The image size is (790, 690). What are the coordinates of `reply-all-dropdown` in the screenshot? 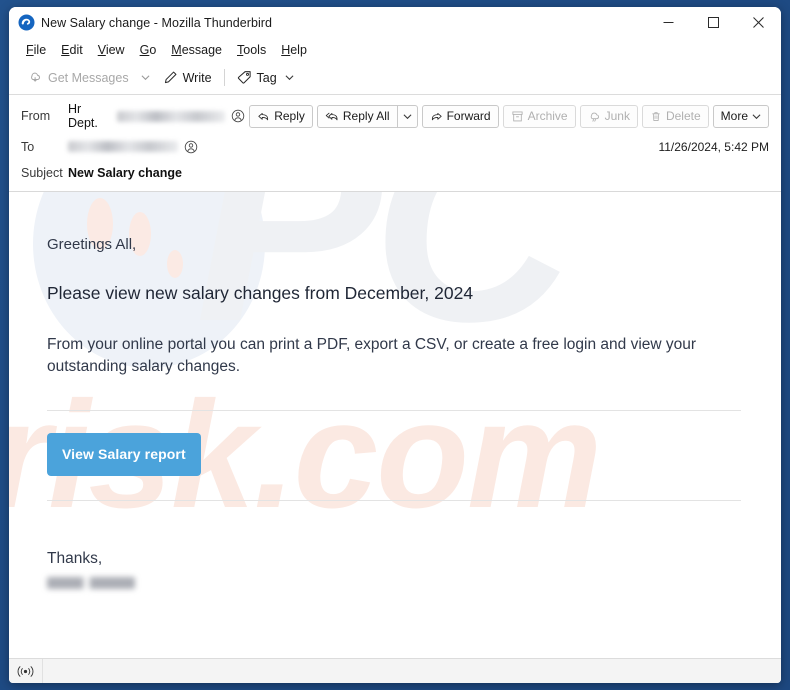 It's located at (407, 116).